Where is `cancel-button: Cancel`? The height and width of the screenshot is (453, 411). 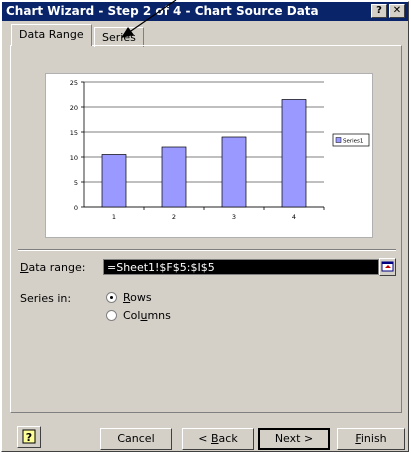
cancel-button: Cancel is located at coordinates (136, 439).